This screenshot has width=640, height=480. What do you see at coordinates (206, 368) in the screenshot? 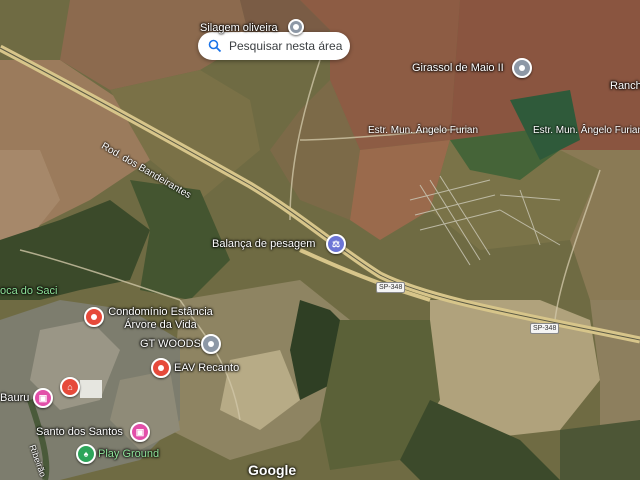
I see `place-label-eav-recanto: EAV Recanto` at bounding box center [206, 368].